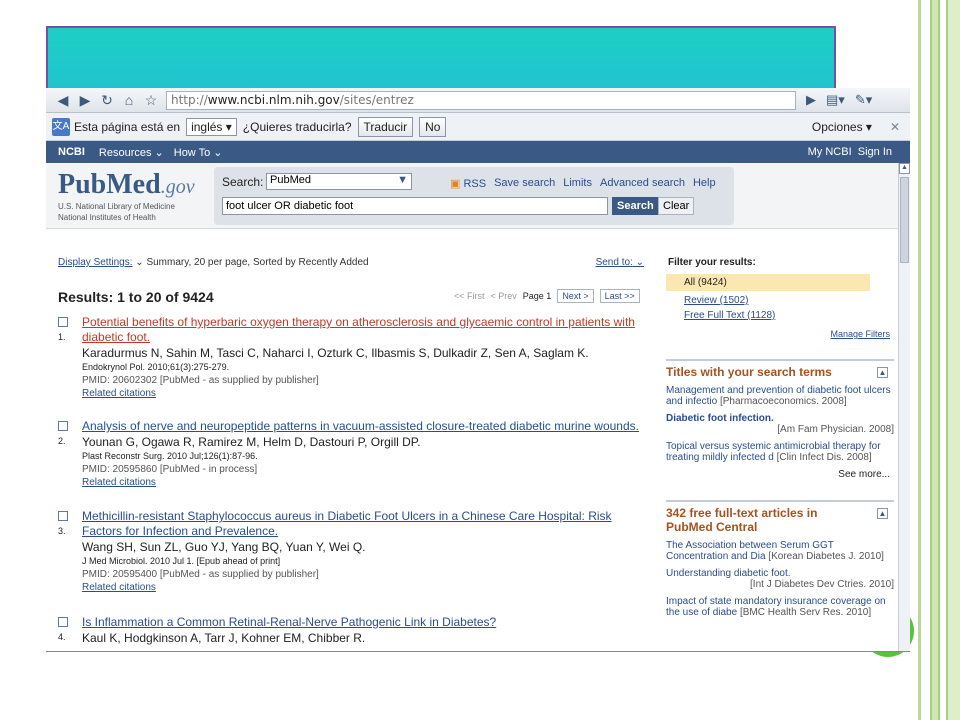 The width and height of the screenshot is (960, 720). I want to click on home-icon: ⌂, so click(129, 100).